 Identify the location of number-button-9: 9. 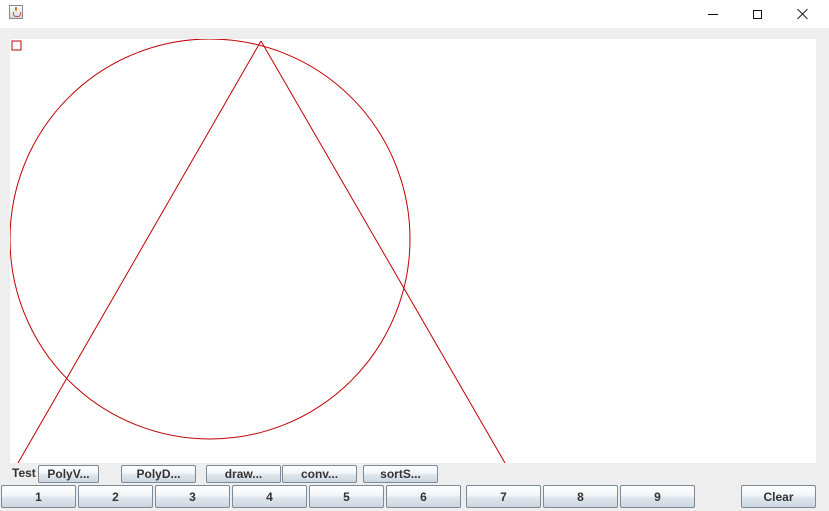
(657, 496).